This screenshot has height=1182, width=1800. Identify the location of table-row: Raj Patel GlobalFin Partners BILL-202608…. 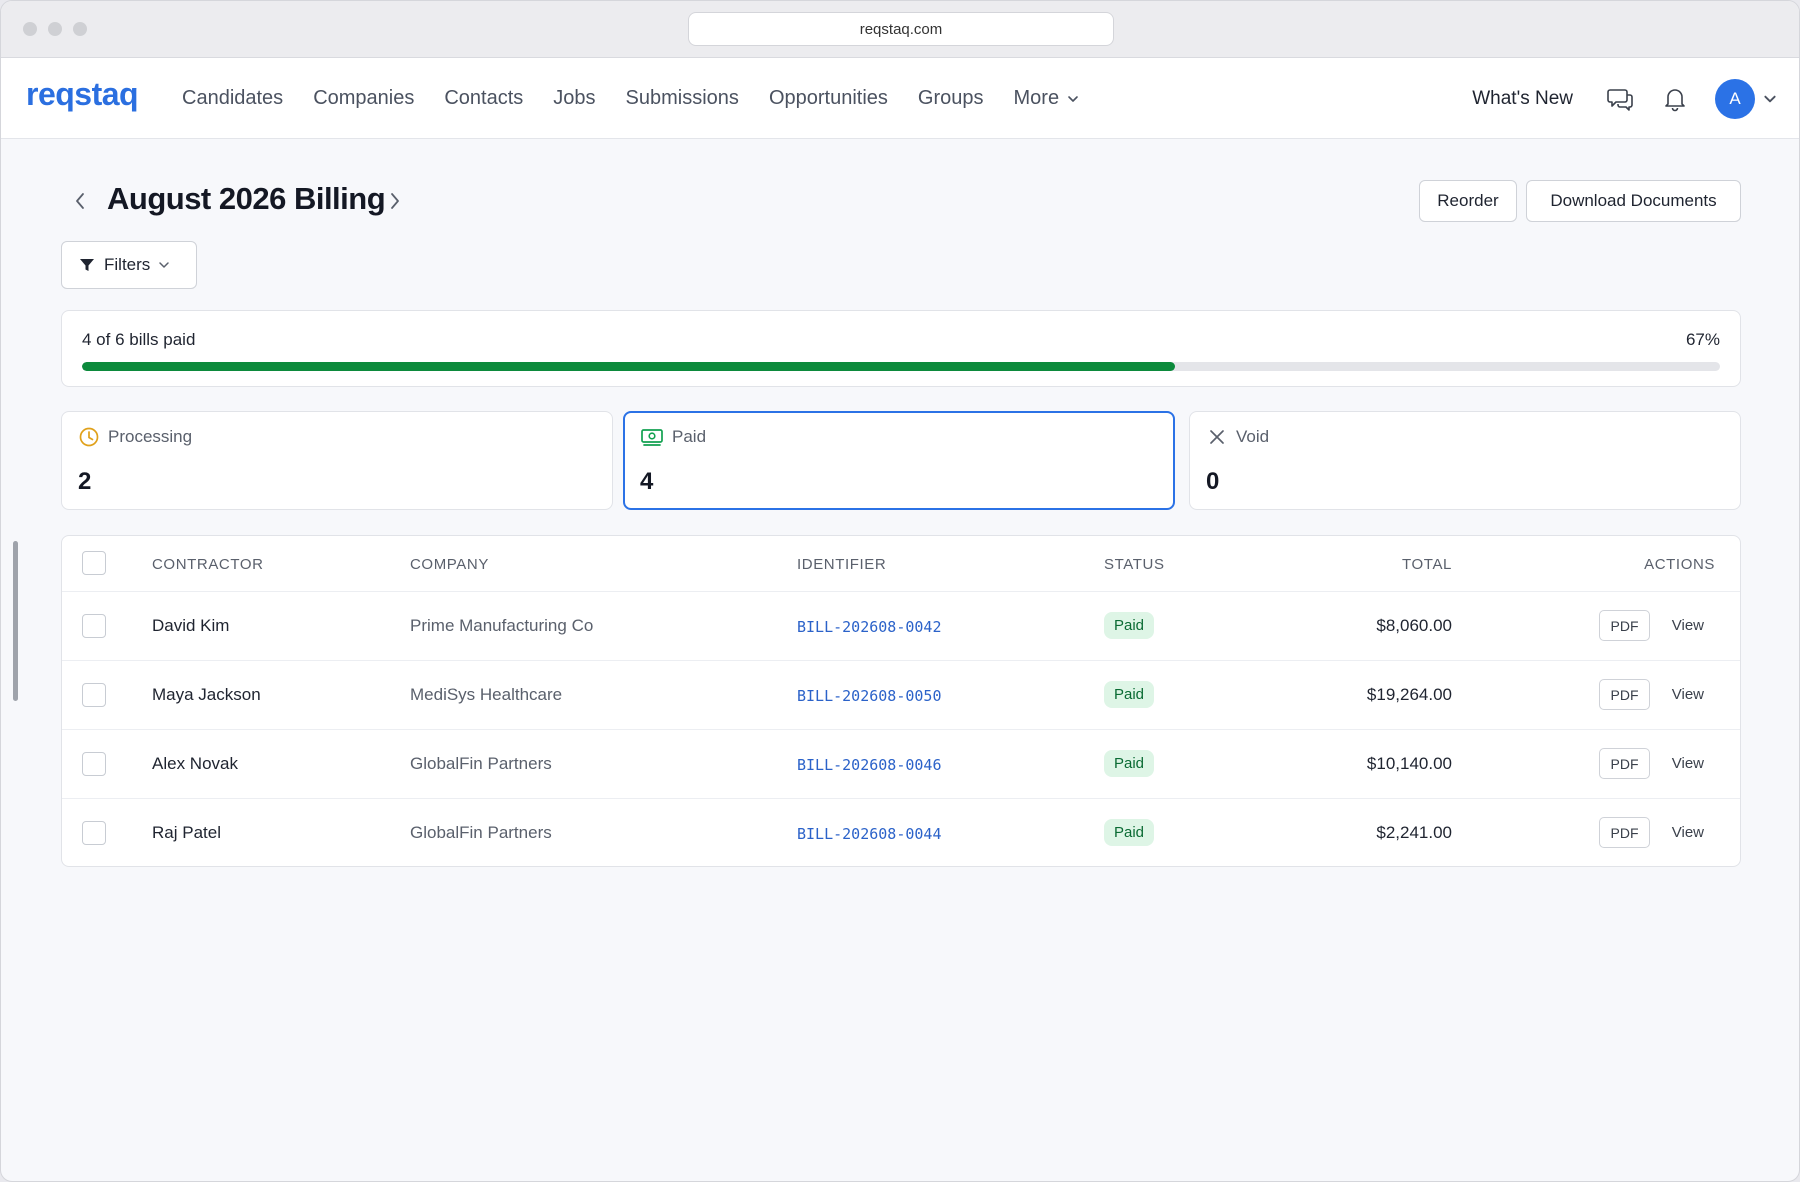
(901, 832).